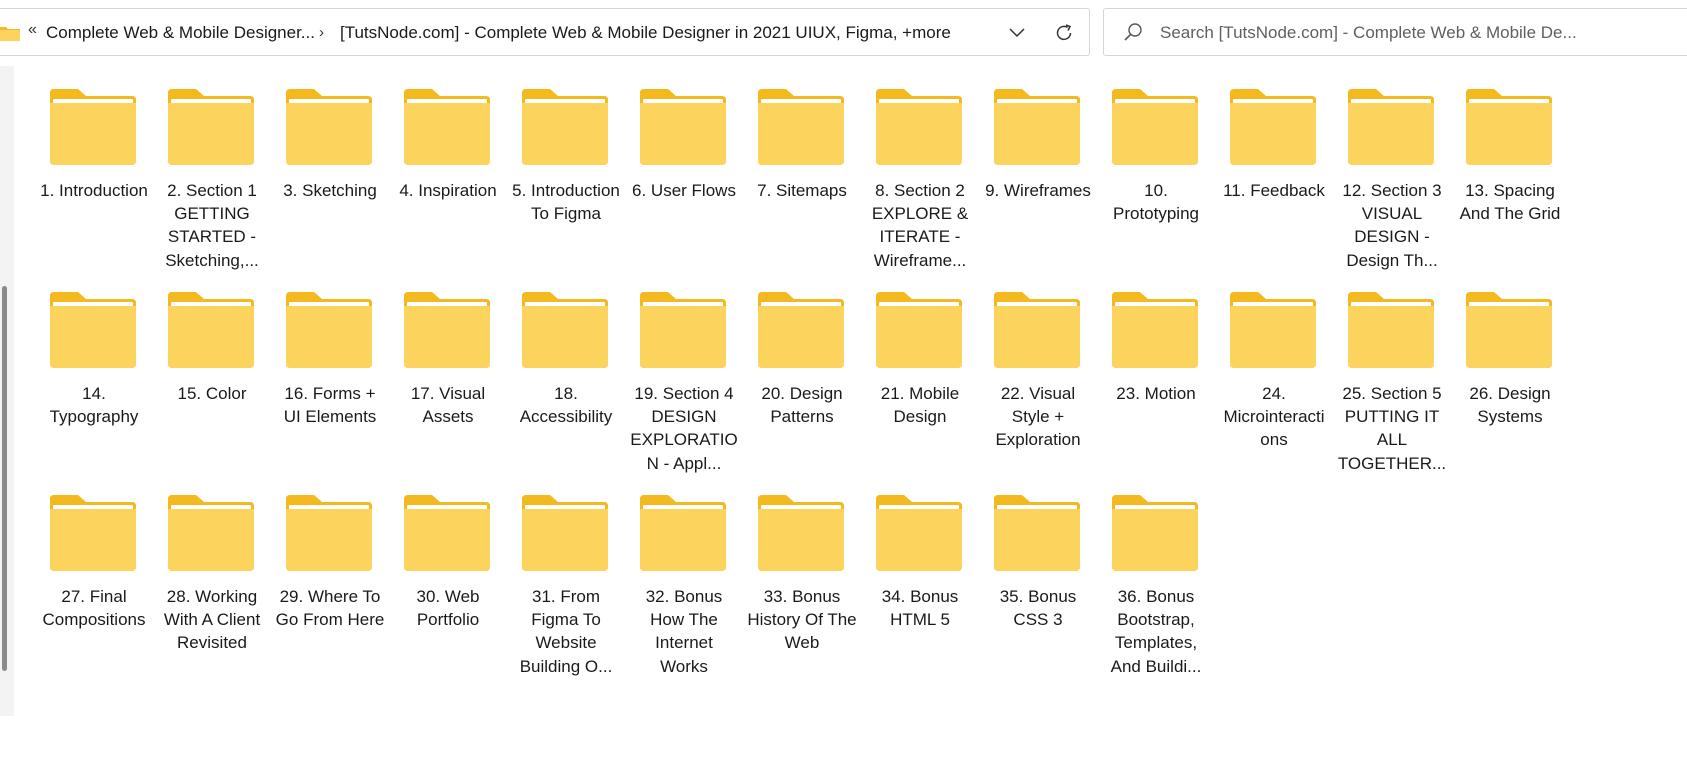 The width and height of the screenshot is (1687, 769). I want to click on folder-label: 23. Motion, so click(1156, 393).